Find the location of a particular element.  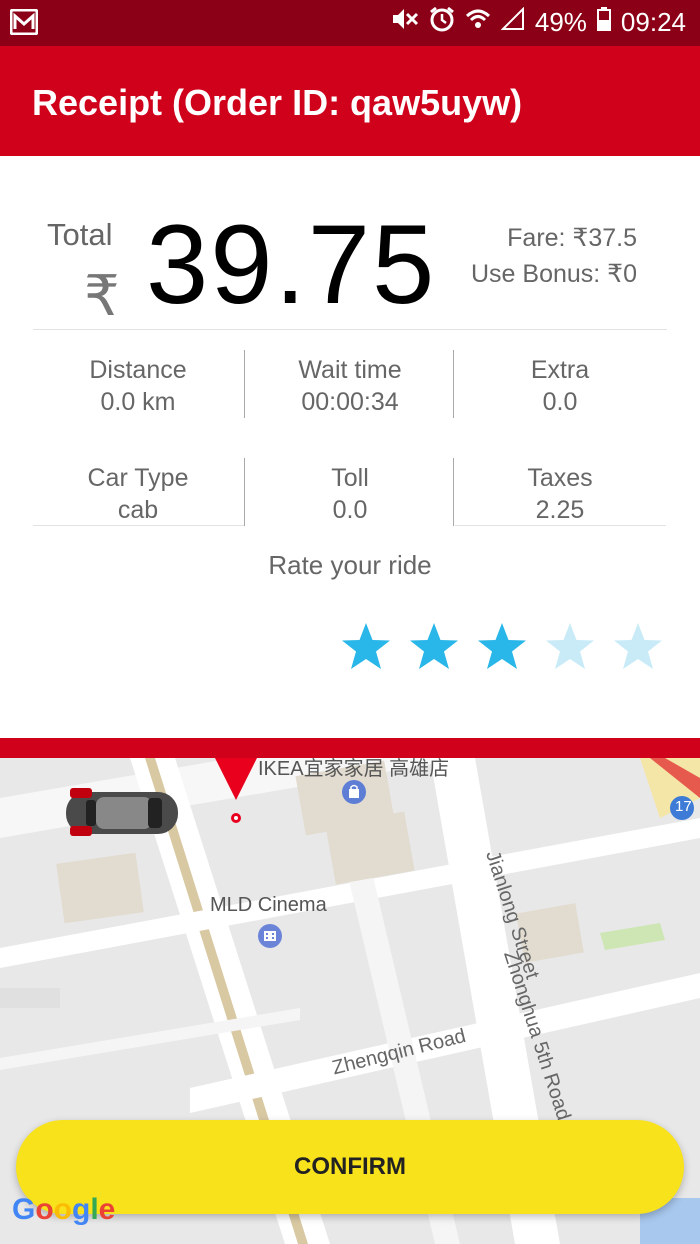

google-logo-letter: g is located at coordinates (81, 1209).